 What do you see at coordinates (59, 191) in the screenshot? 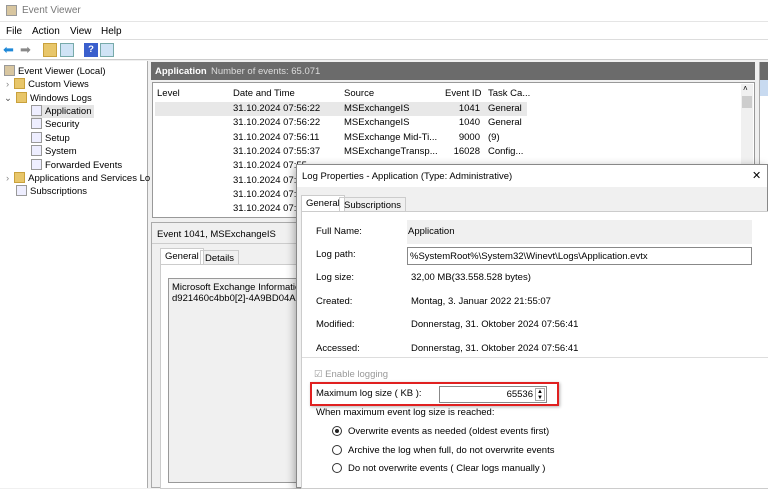
I see `tree-label: Subscriptions` at bounding box center [59, 191].